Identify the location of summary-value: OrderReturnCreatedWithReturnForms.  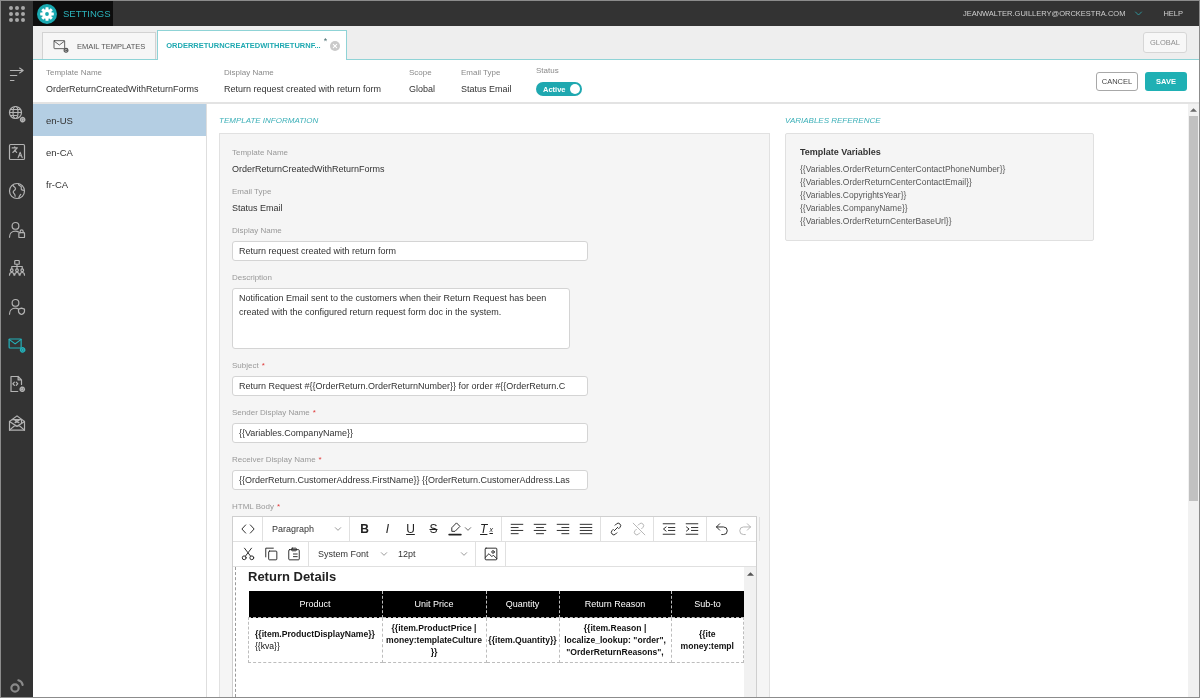
(122, 89).